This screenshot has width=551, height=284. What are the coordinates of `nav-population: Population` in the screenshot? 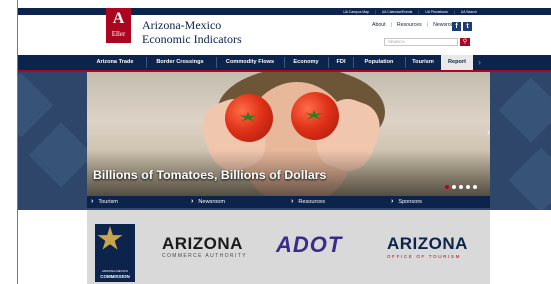 It's located at (379, 62).